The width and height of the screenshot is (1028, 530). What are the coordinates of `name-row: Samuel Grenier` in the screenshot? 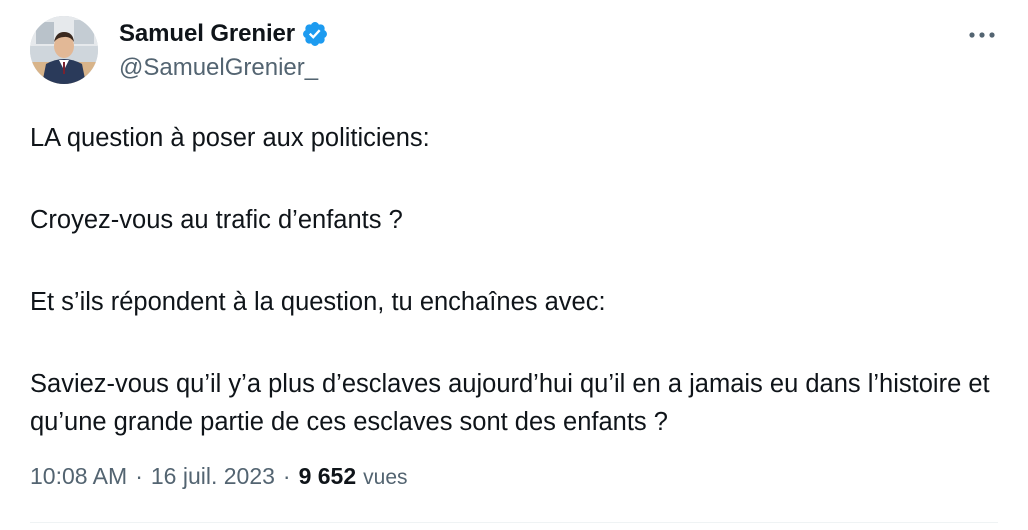 It's located at (224, 34).